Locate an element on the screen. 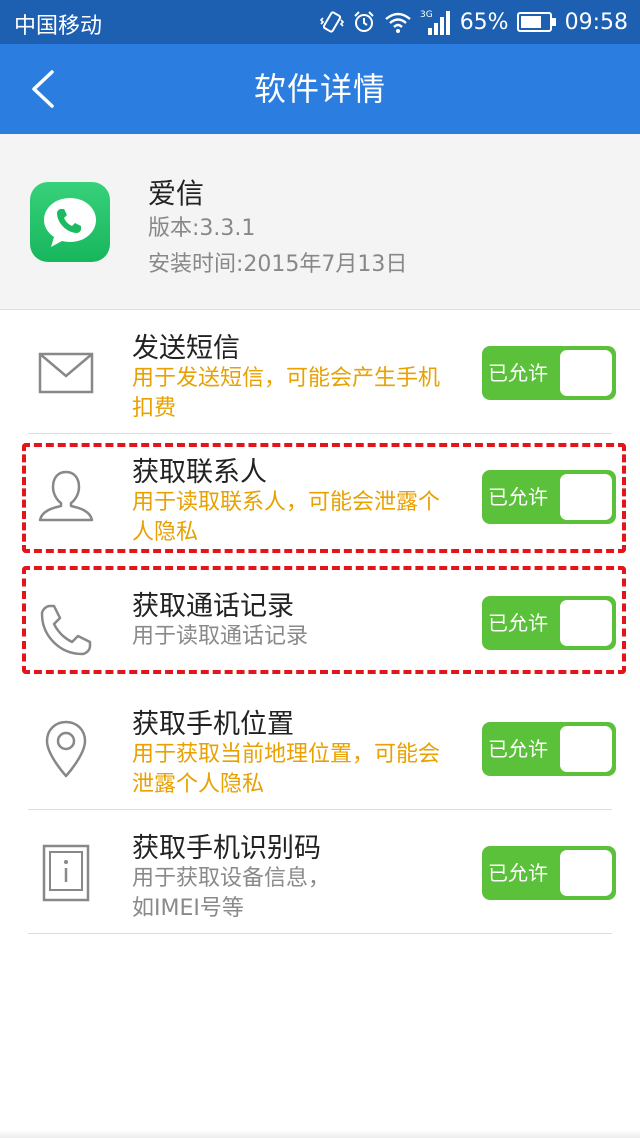  permission-title: 获取手机识别码 is located at coordinates (226, 848).